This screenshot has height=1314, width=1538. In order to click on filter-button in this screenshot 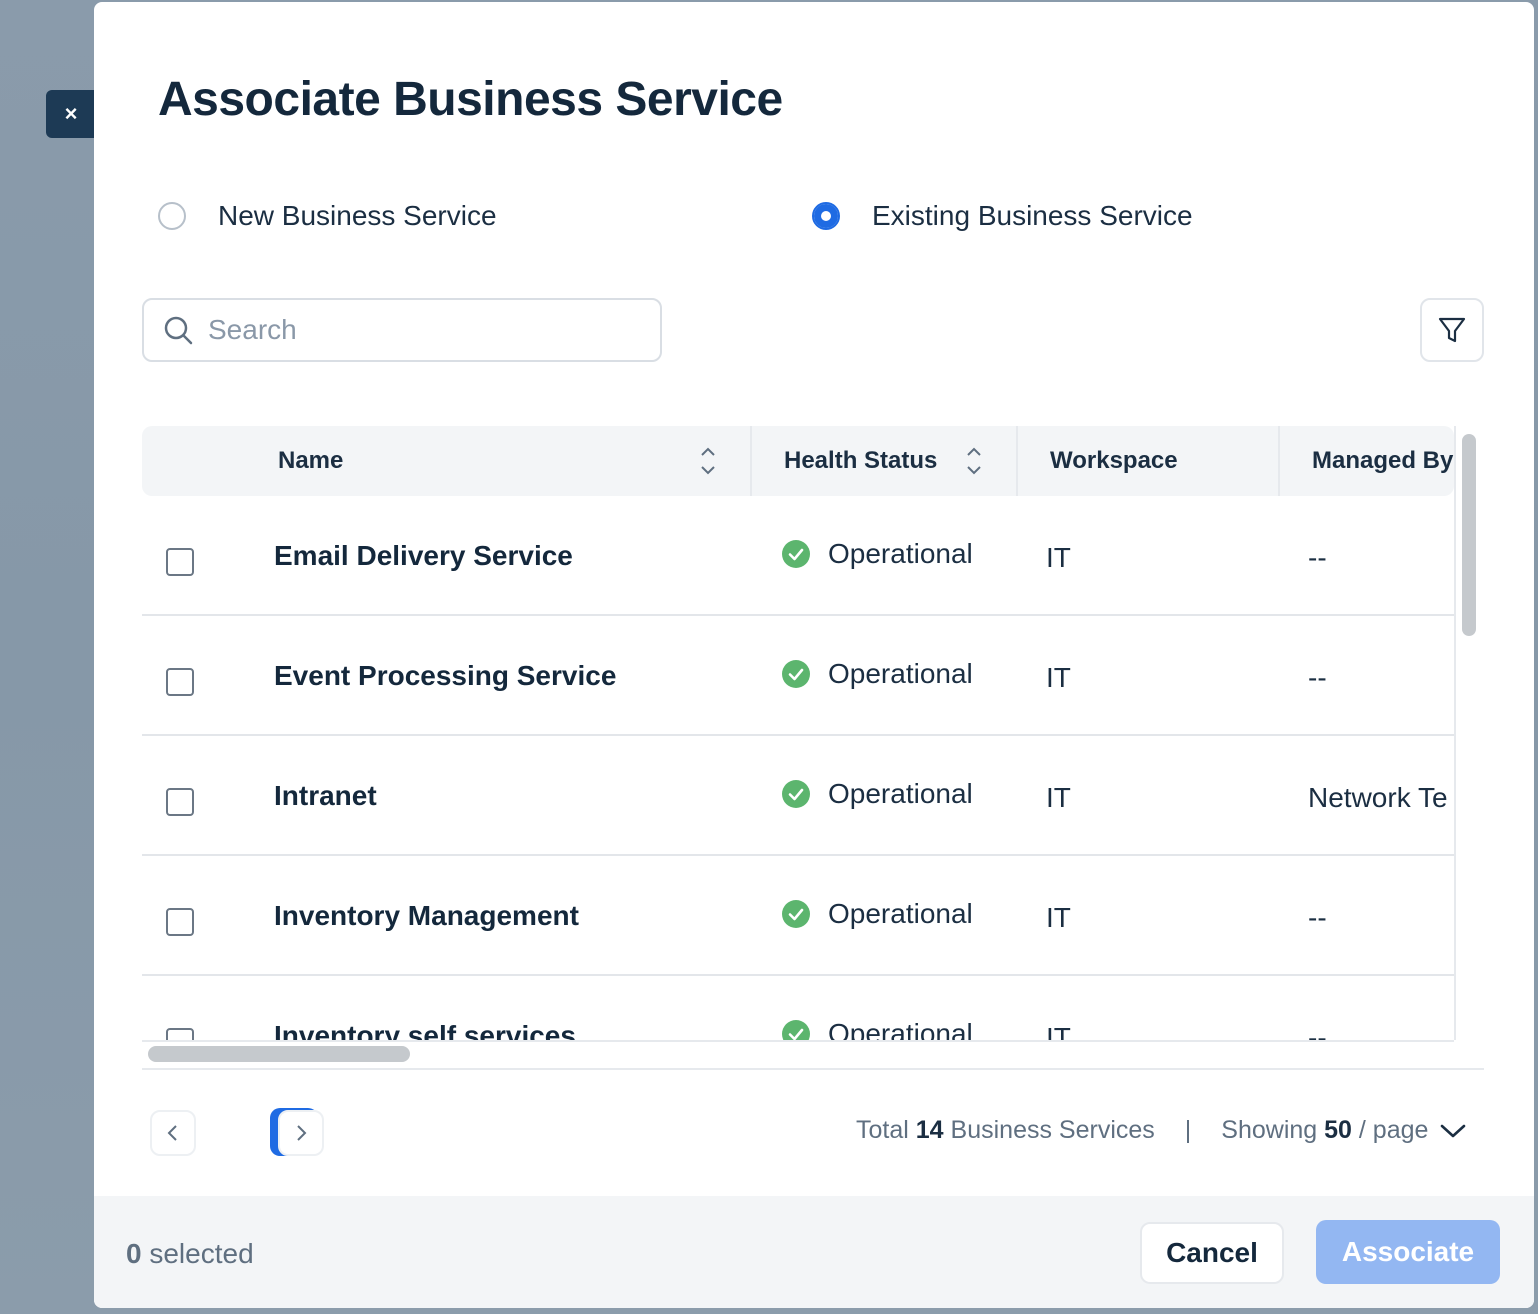, I will do `click(1452, 330)`.